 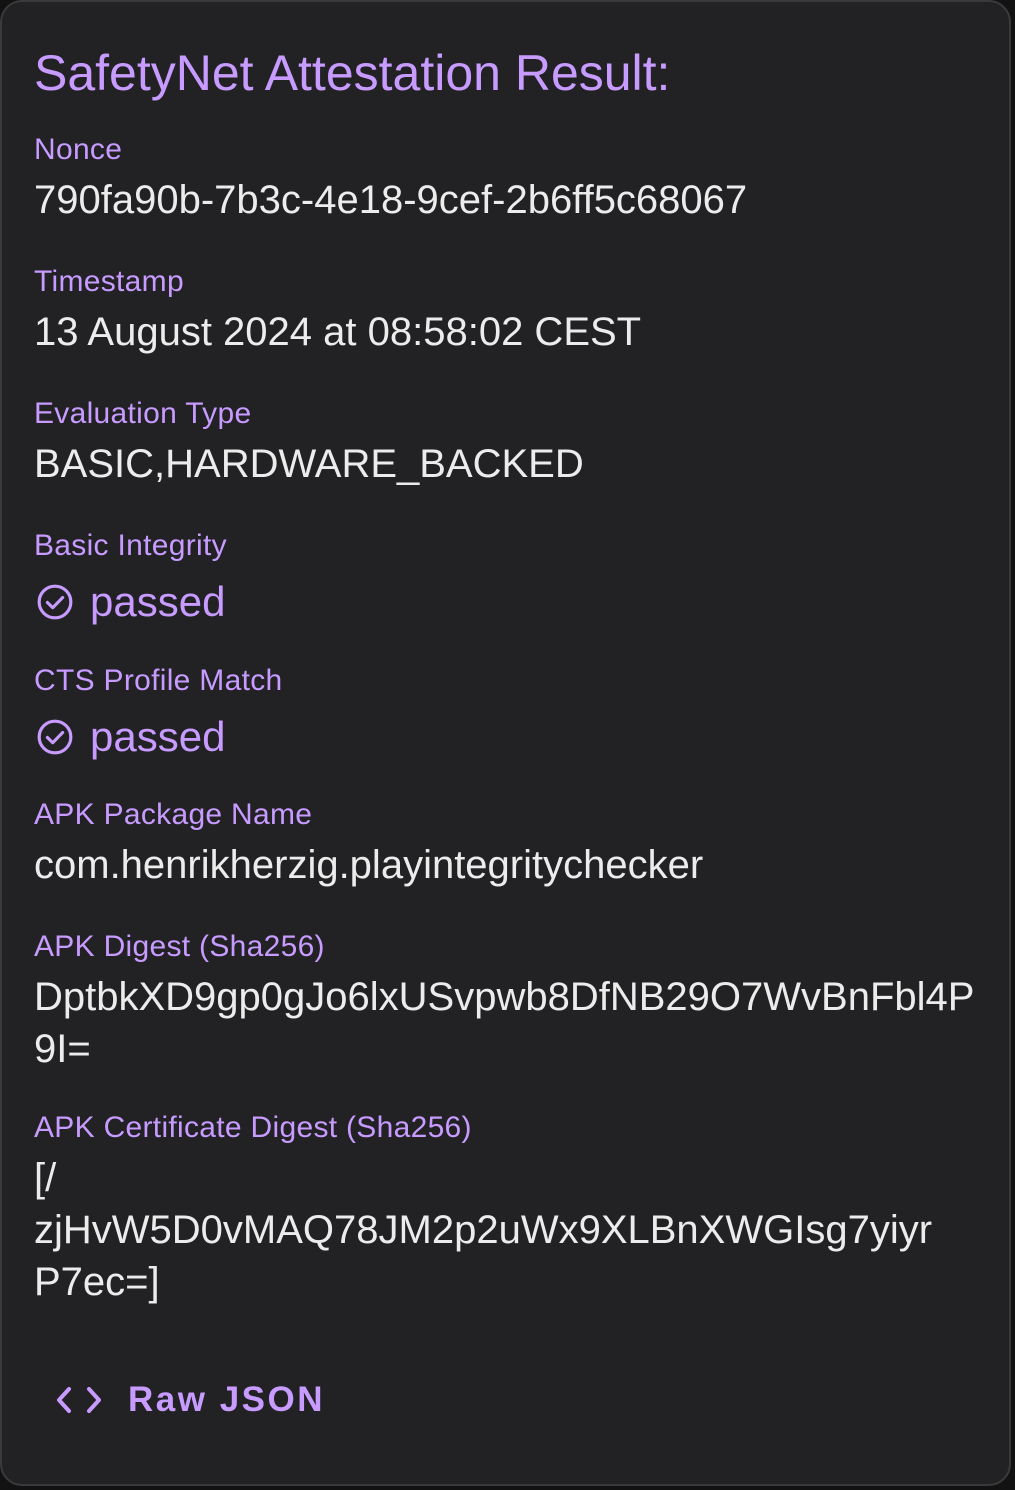 What do you see at coordinates (173, 814) in the screenshot?
I see `apk-package-name-label: APK Package Name` at bounding box center [173, 814].